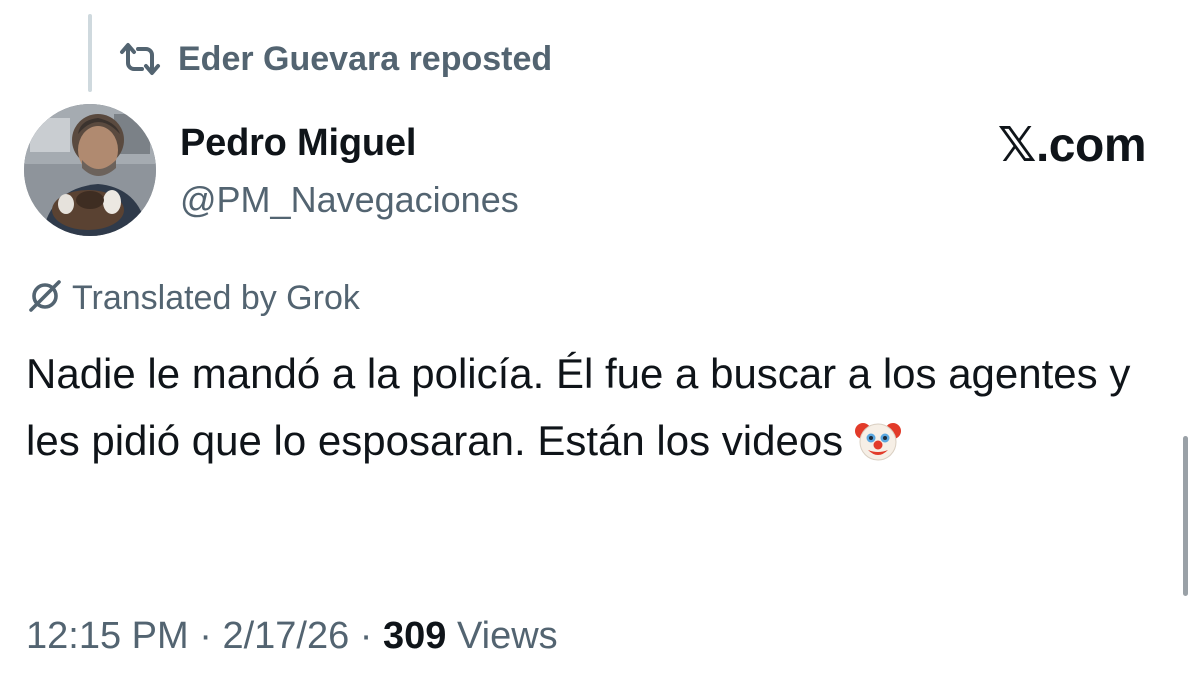  What do you see at coordinates (45, 298) in the screenshot?
I see `grok-icon` at bounding box center [45, 298].